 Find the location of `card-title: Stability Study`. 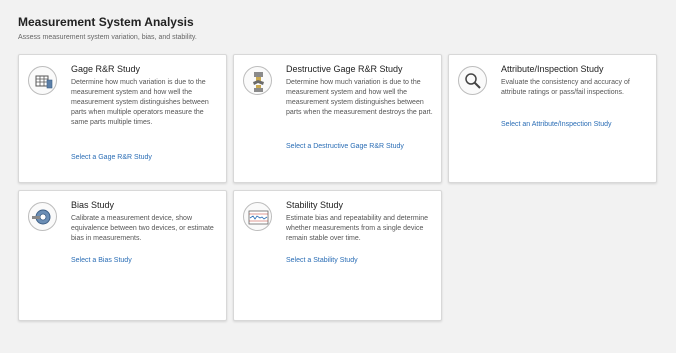

card-title: Stability Study is located at coordinates (315, 205).